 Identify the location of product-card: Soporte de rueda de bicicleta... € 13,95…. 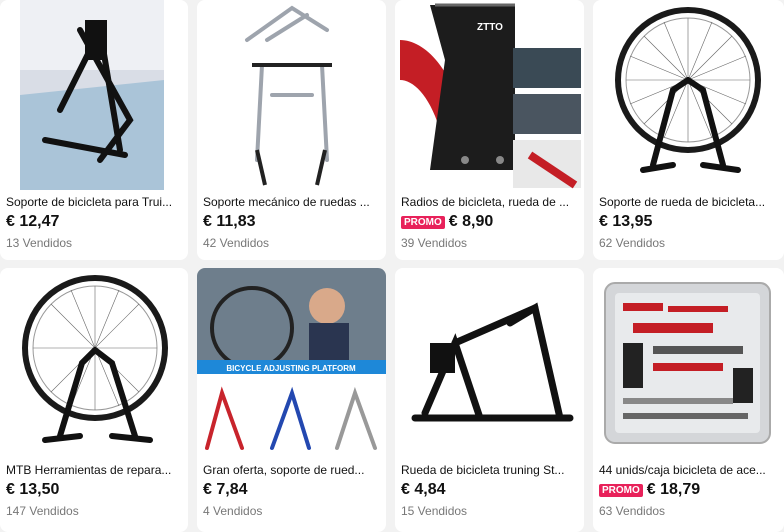
(688, 130).